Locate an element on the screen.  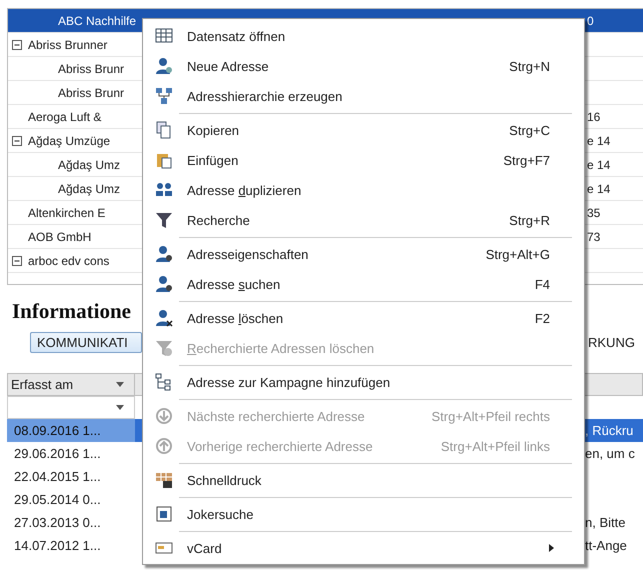
menu-label: Adresse duplizieren is located at coordinates (244, 190).